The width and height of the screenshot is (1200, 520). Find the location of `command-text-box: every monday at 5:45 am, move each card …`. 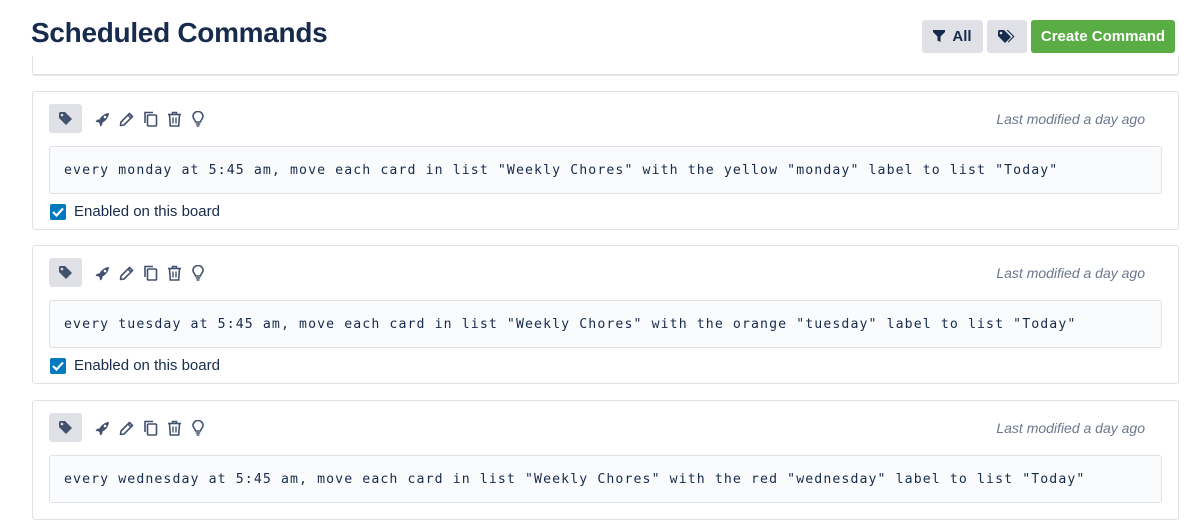

command-text-box: every monday at 5:45 am, move each card … is located at coordinates (605, 170).